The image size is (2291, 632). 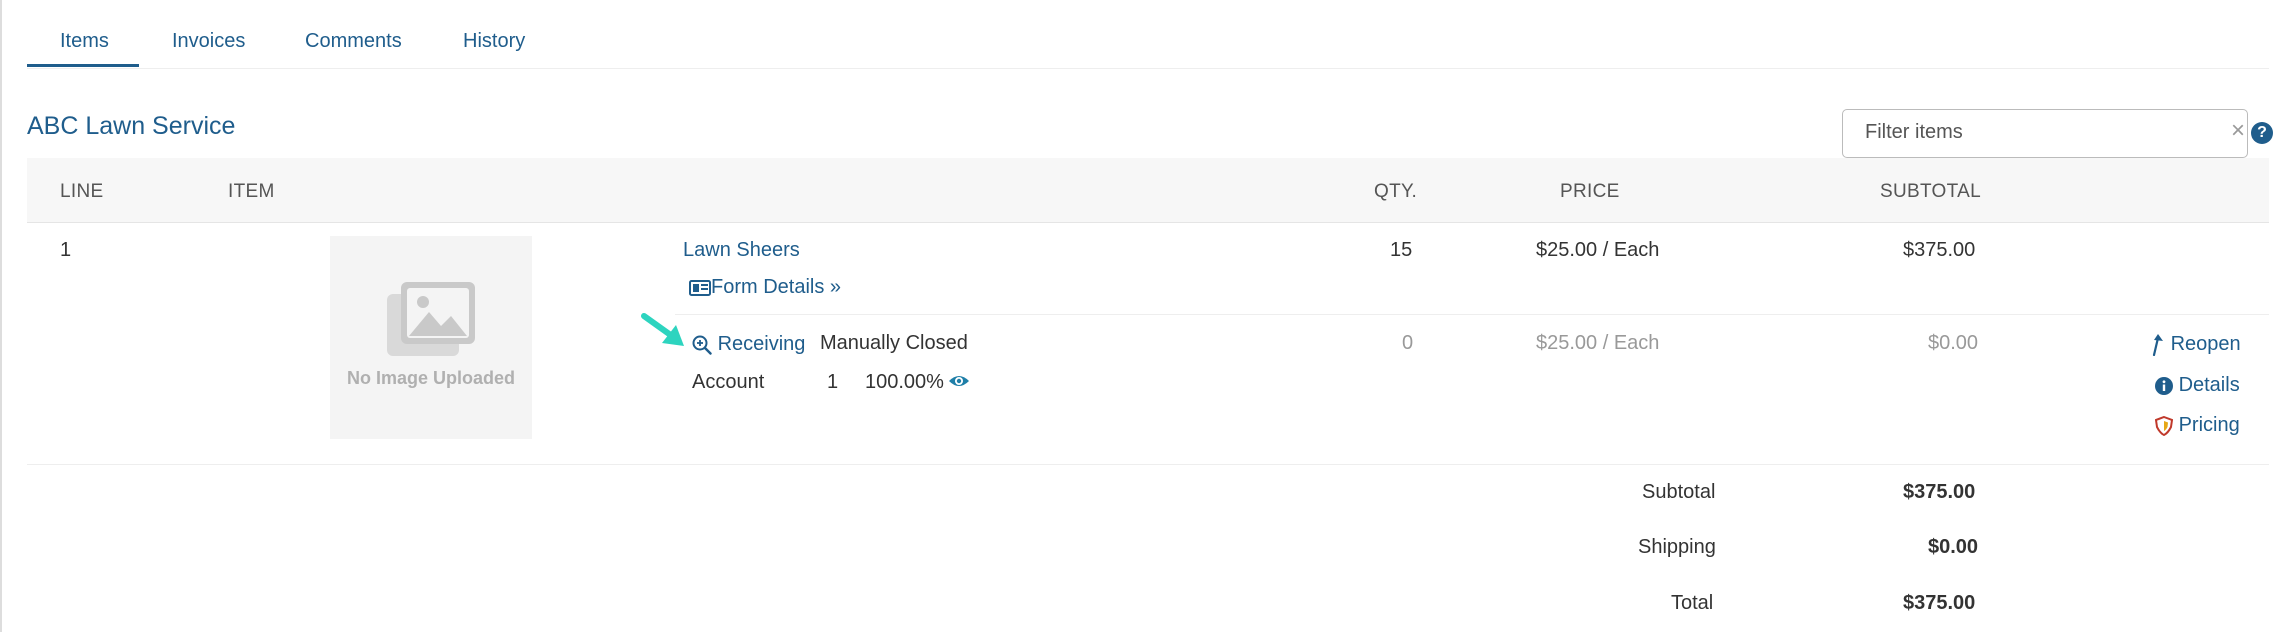 I want to click on totals-total-value: $375.00, so click(x=1939, y=603).